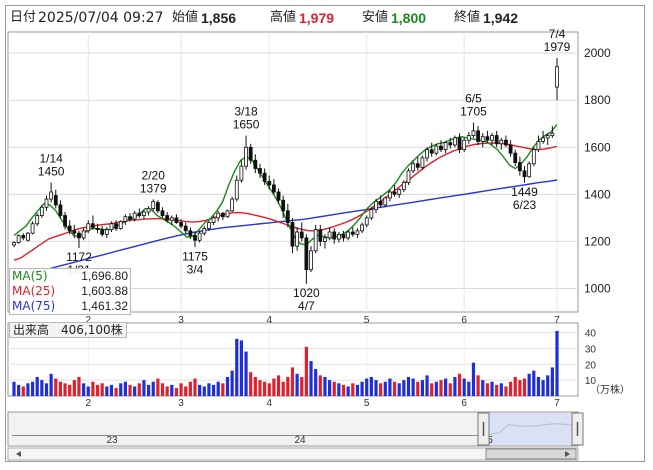 The image size is (653, 470). What do you see at coordinates (195, 256) in the screenshot?
I see `trough-price-label: 1175` at bounding box center [195, 256].